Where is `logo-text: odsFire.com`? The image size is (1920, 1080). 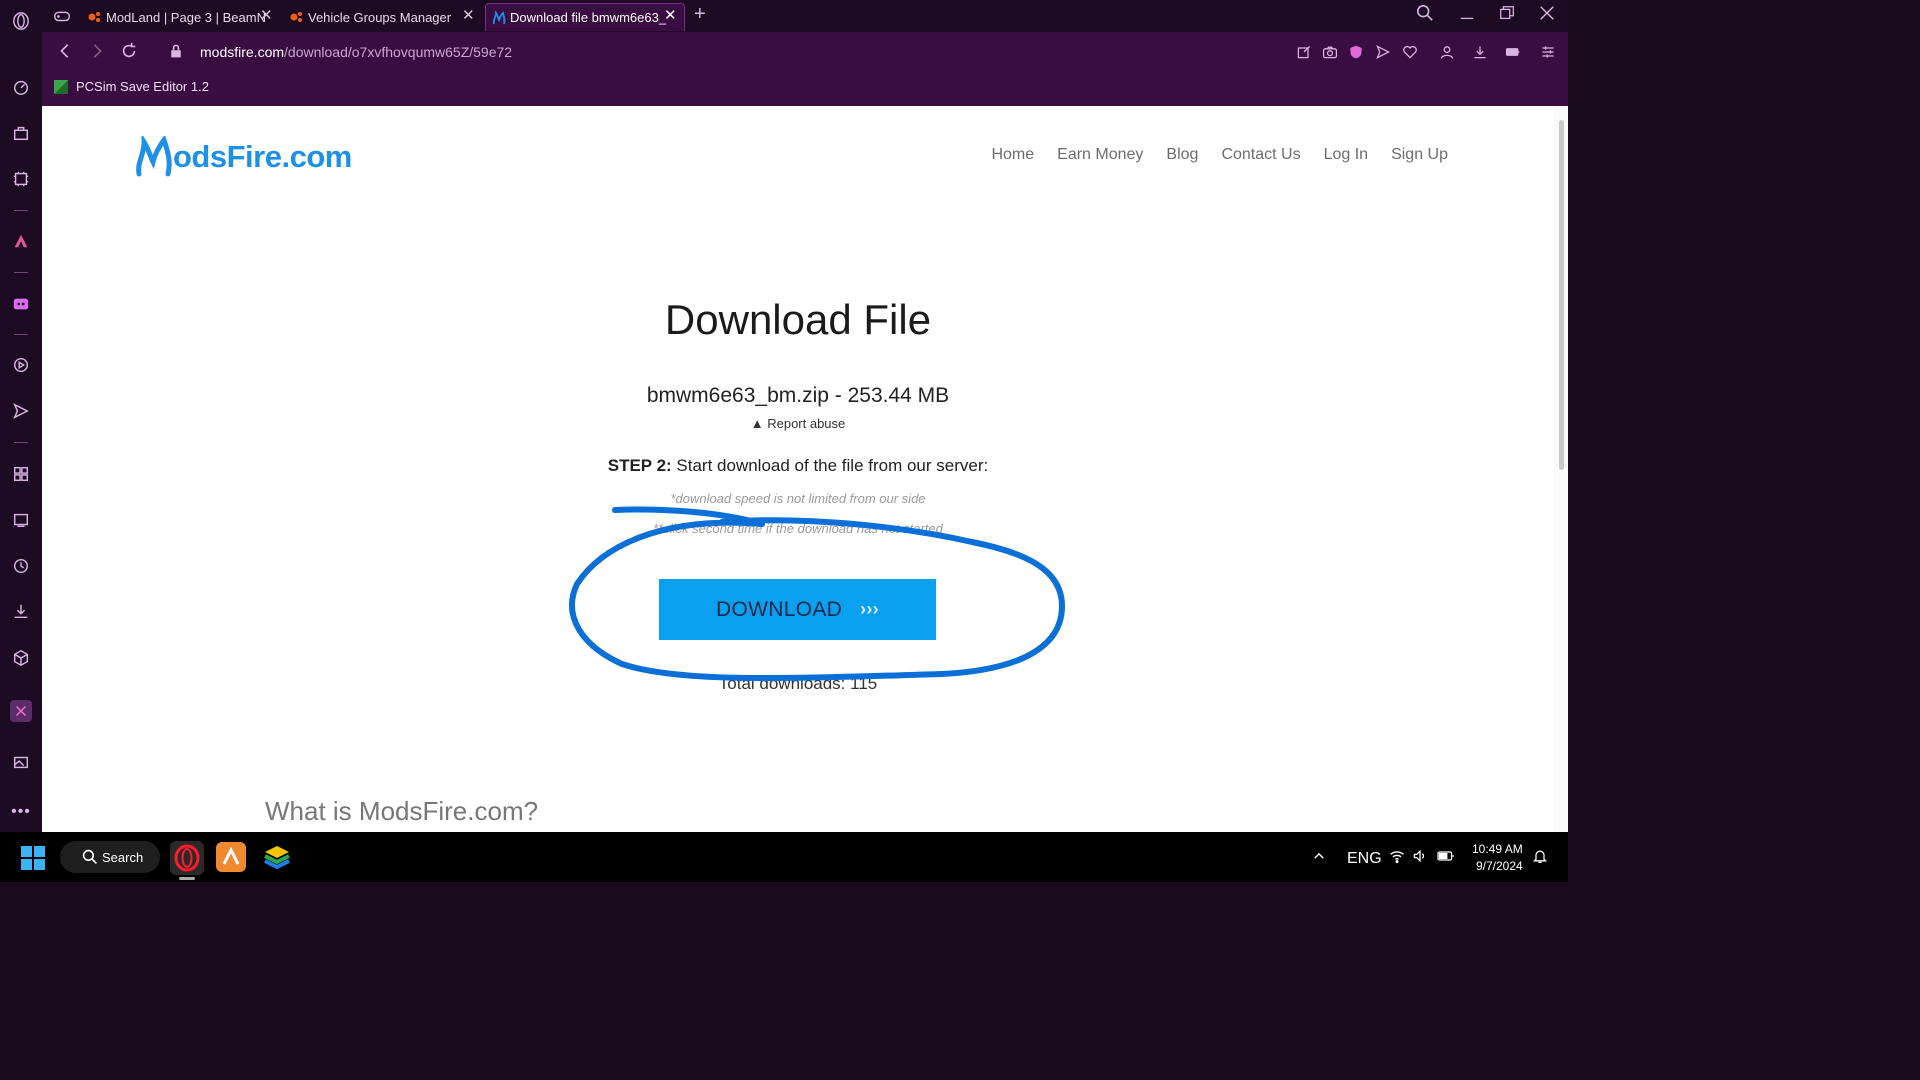 logo-text: odsFire.com is located at coordinates (262, 156).